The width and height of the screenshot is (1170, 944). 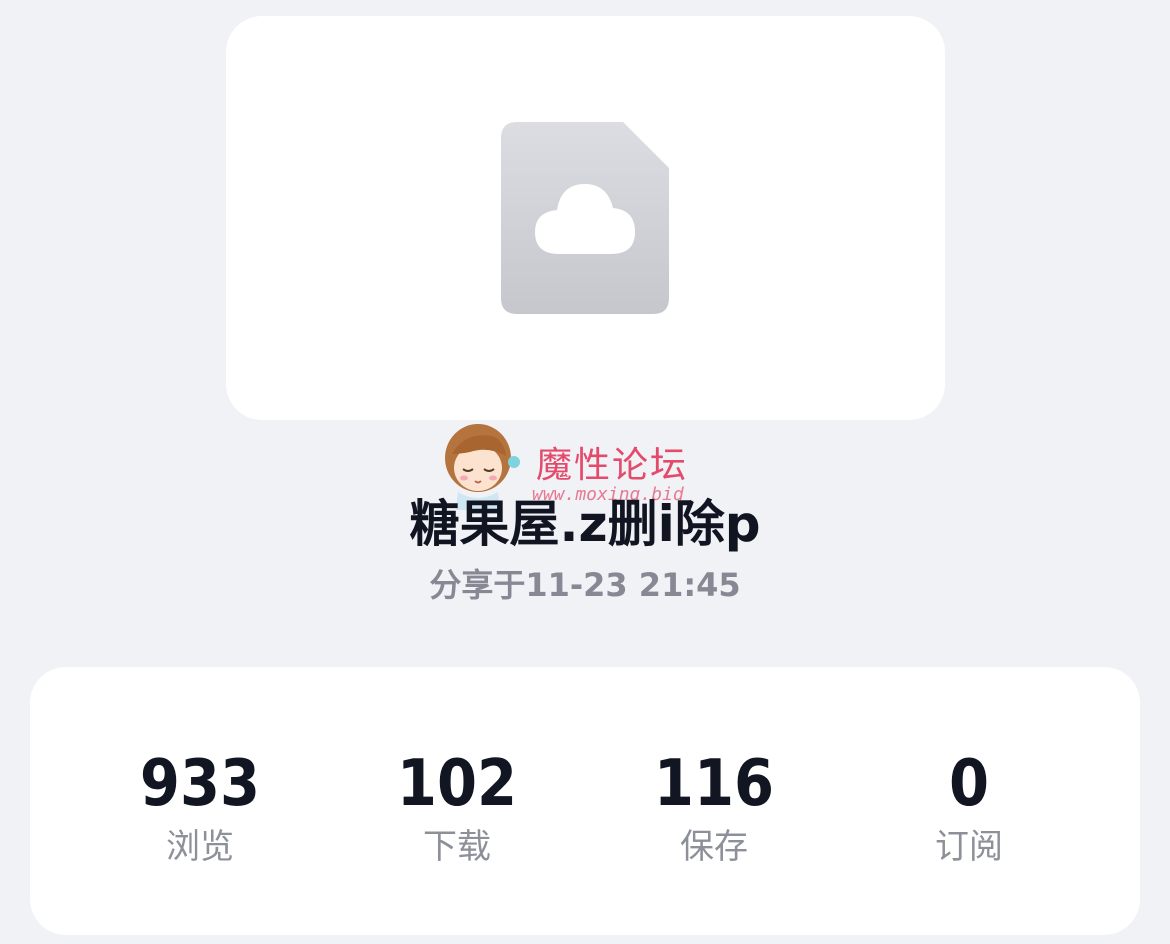 I want to click on stat-views-value: 933, so click(x=200, y=784).